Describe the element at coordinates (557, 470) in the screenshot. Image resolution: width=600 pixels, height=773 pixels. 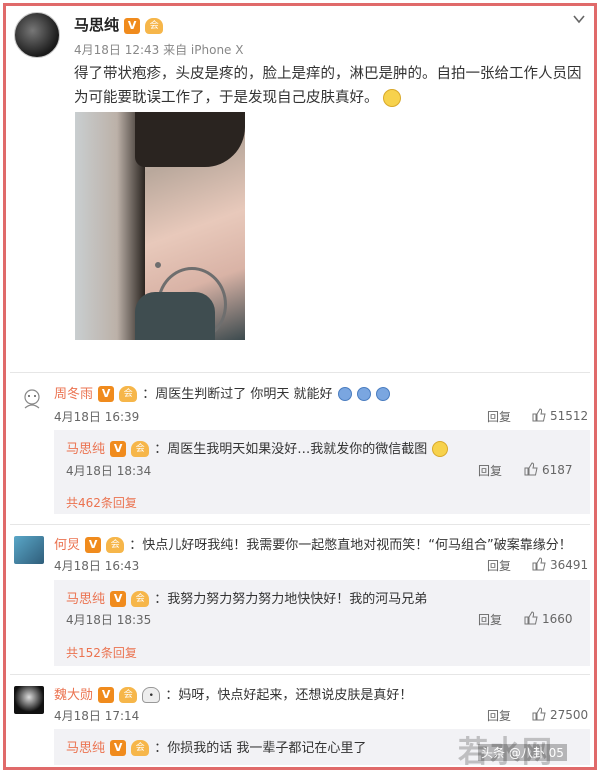
I see `like-count: 6187` at that location.